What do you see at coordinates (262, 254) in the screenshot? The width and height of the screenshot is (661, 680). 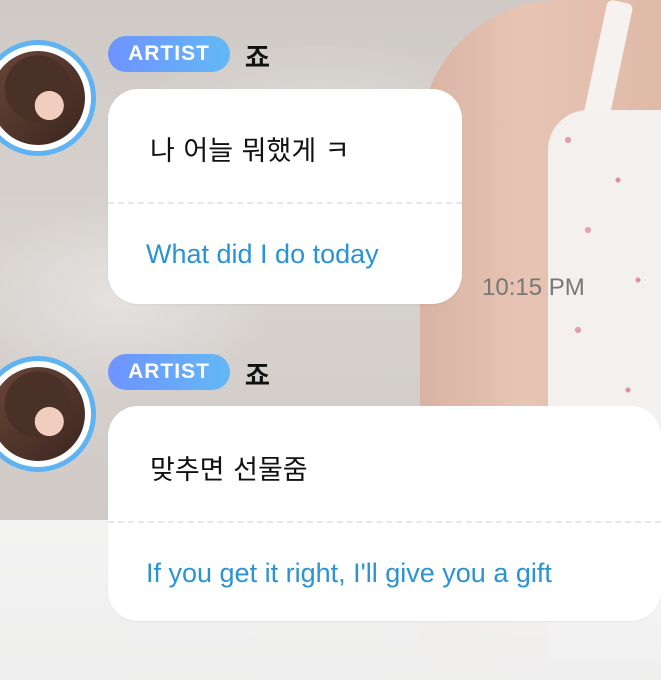 I see `message-translation-text: What did I do today` at bounding box center [262, 254].